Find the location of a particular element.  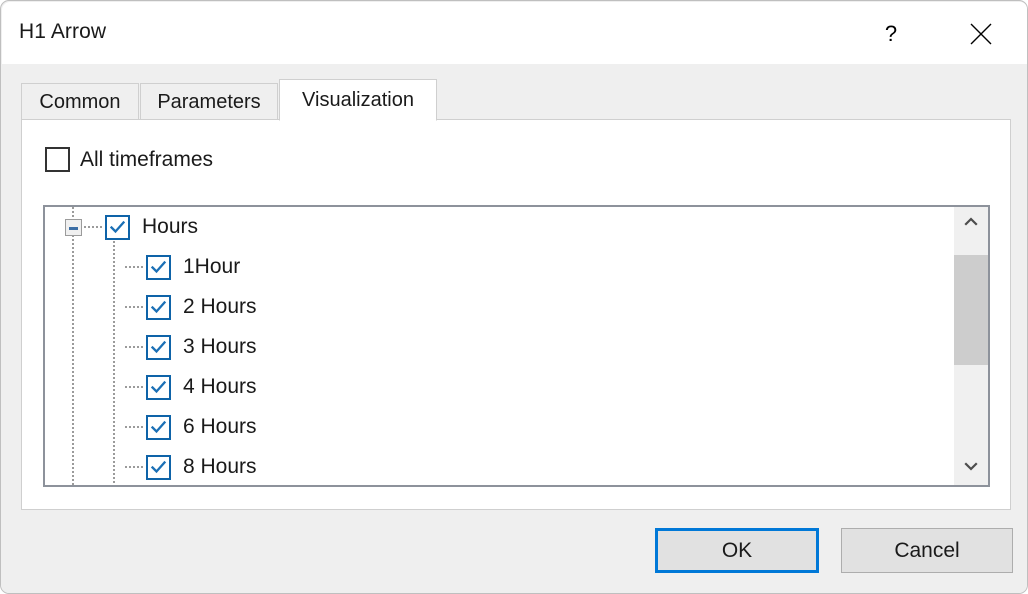

dialog-title: H1 Arrow is located at coordinates (63, 31).